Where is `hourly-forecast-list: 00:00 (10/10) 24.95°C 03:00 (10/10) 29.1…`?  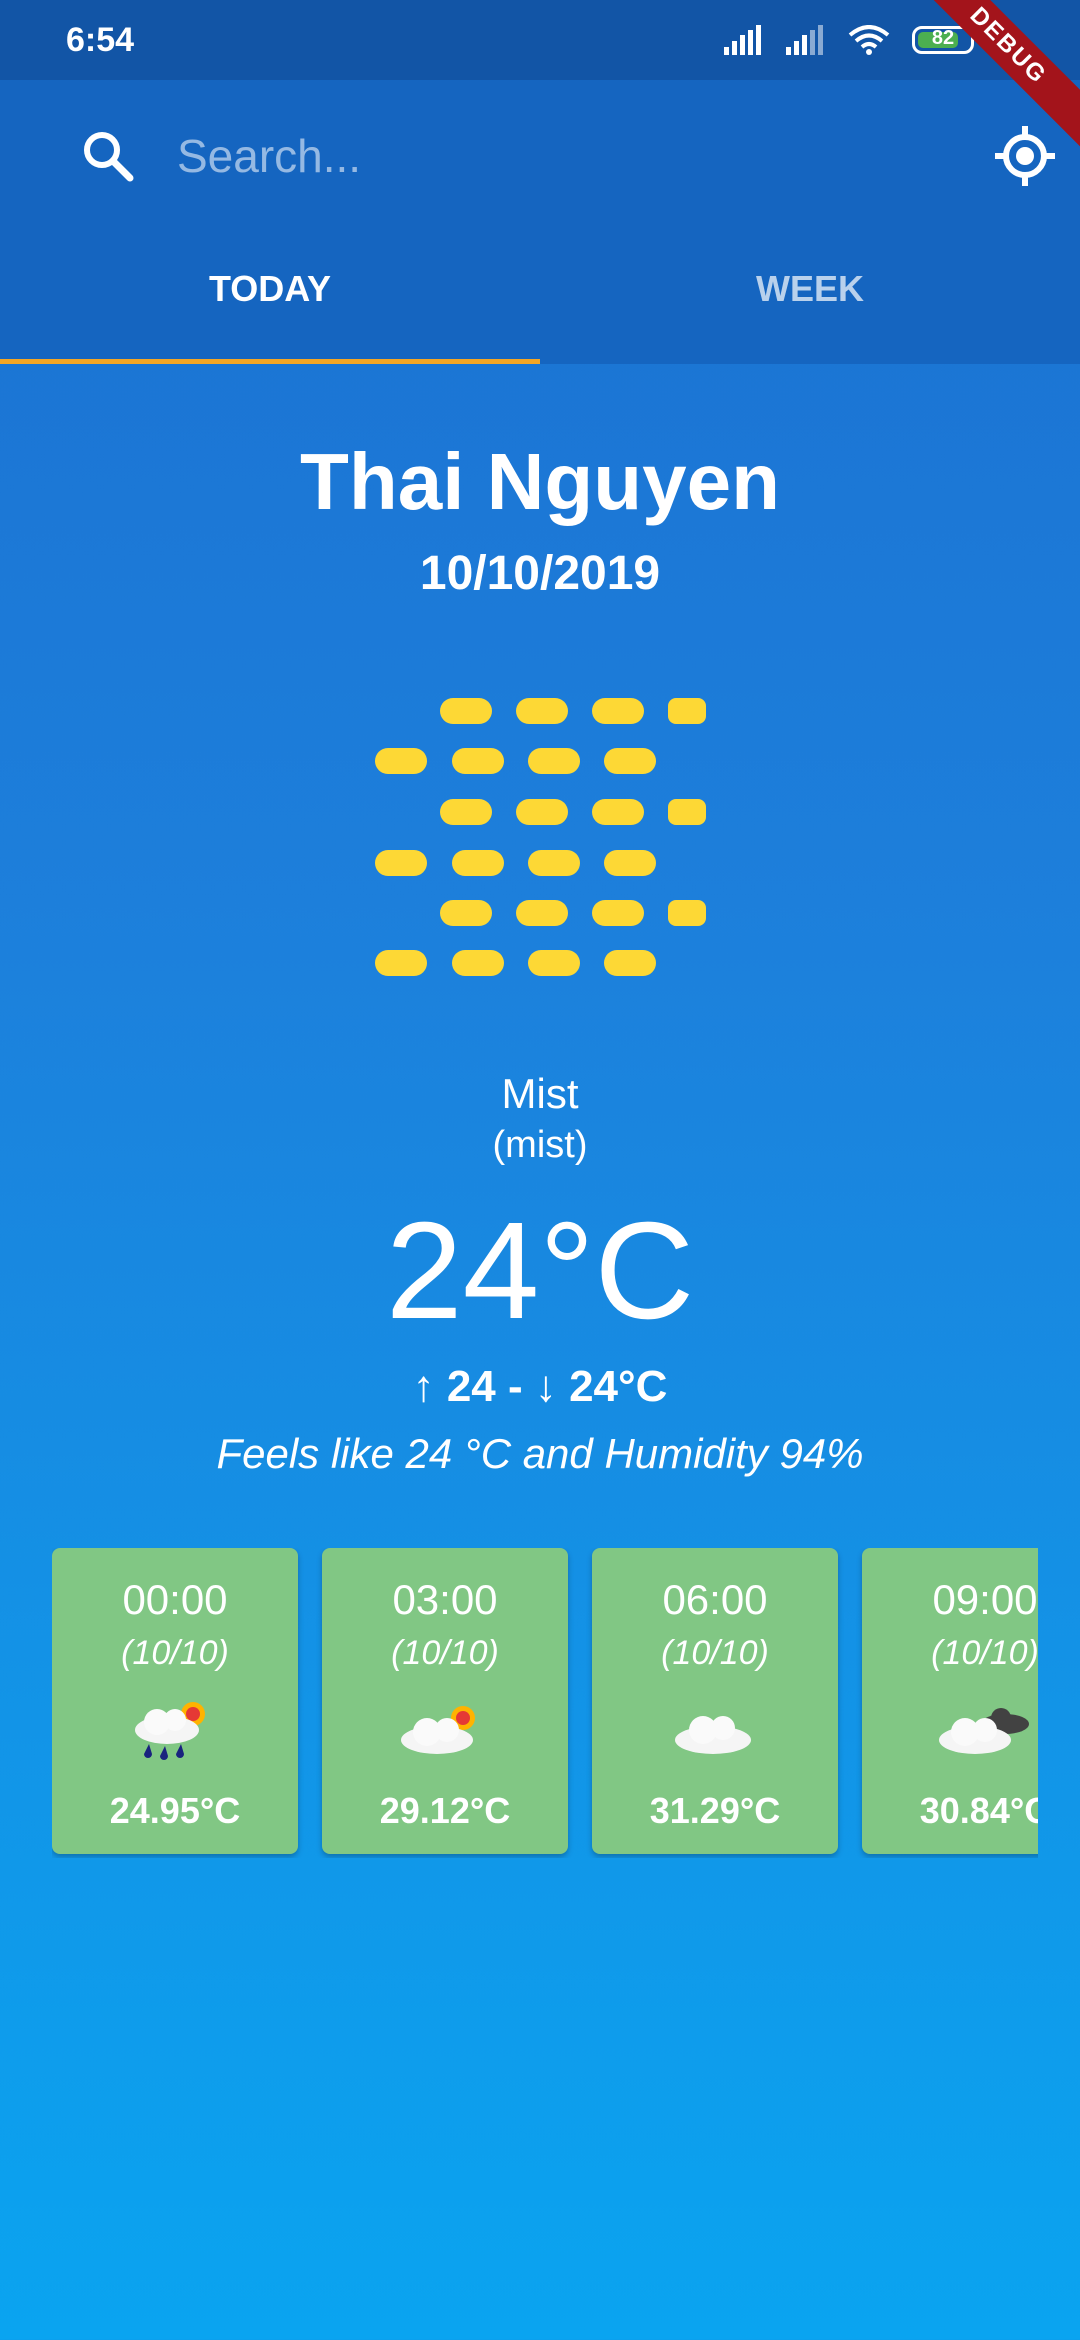
hourly-forecast-list: 00:00 (10/10) 24.95°C 03:00 (10/10) 29.1… is located at coordinates (545, 1703).